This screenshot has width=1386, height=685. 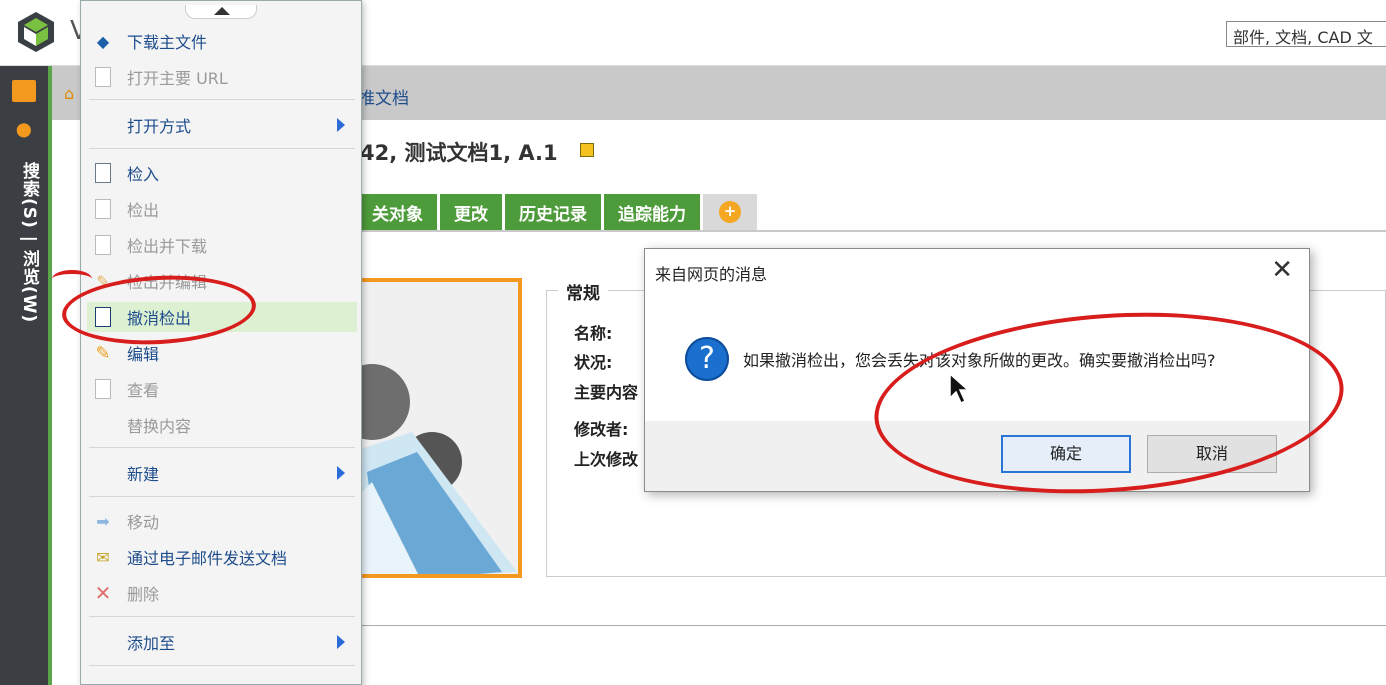 What do you see at coordinates (222, 642) in the screenshot?
I see `menu-item-add-to: 添加至` at bounding box center [222, 642].